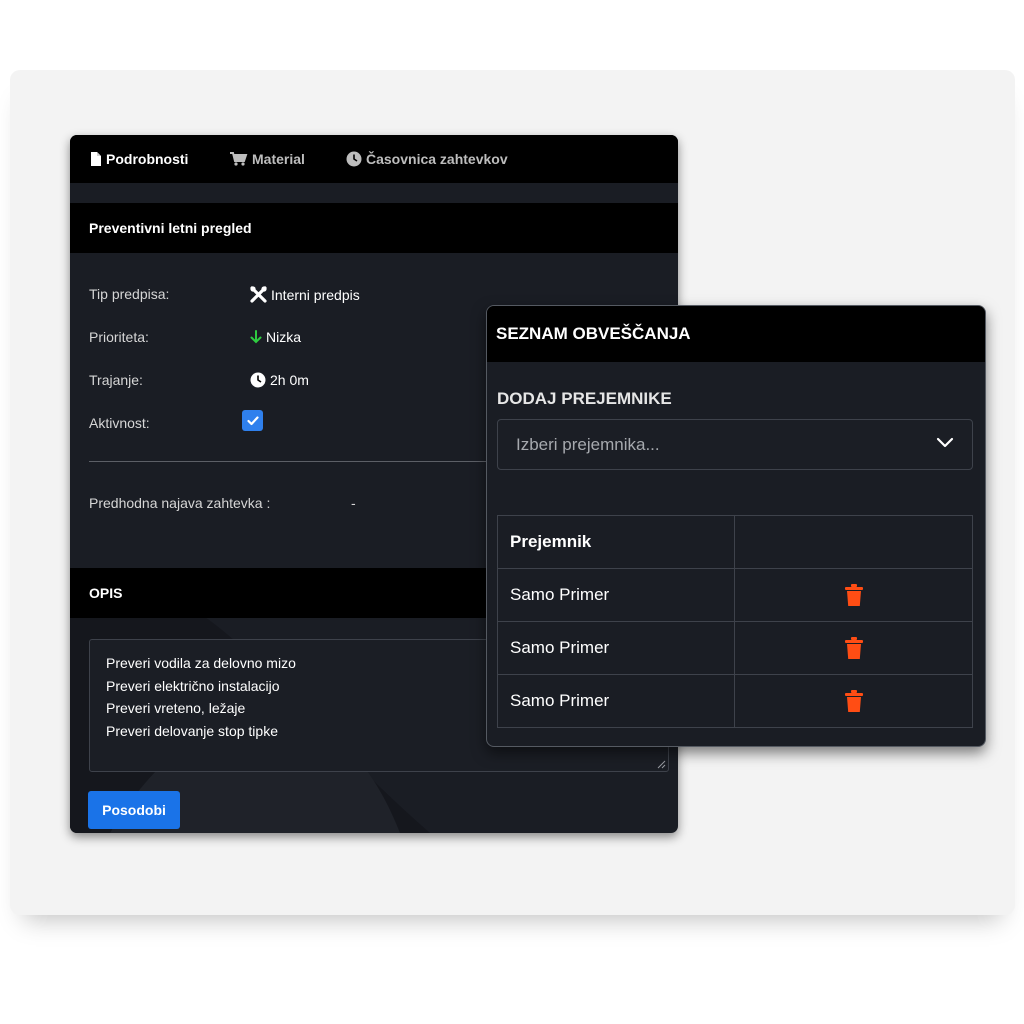 This screenshot has height=1024, width=1024. Describe the element at coordinates (278, 159) in the screenshot. I see `tab-material-label: Material` at that location.